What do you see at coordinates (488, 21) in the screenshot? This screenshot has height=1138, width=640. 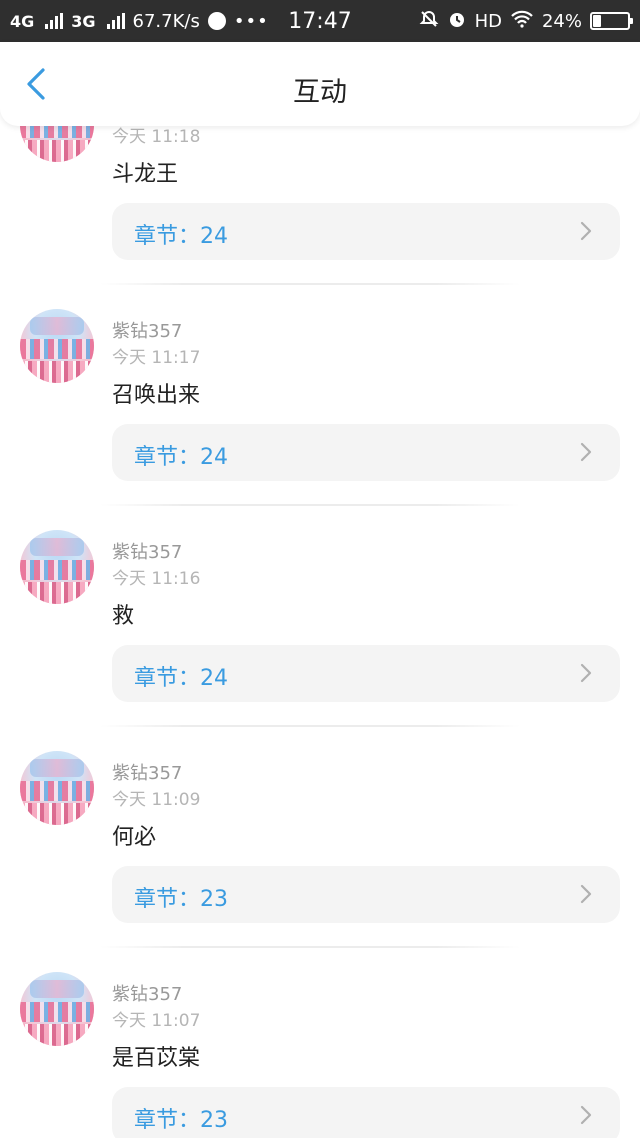 I see `hd-label: HD` at bounding box center [488, 21].